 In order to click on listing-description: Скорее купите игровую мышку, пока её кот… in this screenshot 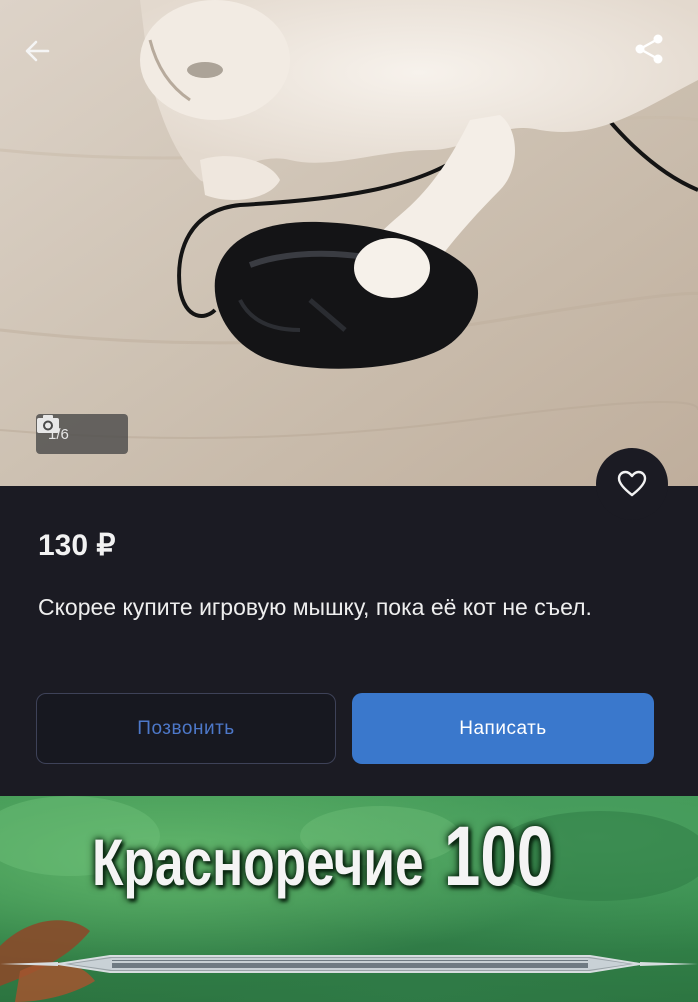, I will do `click(315, 607)`.